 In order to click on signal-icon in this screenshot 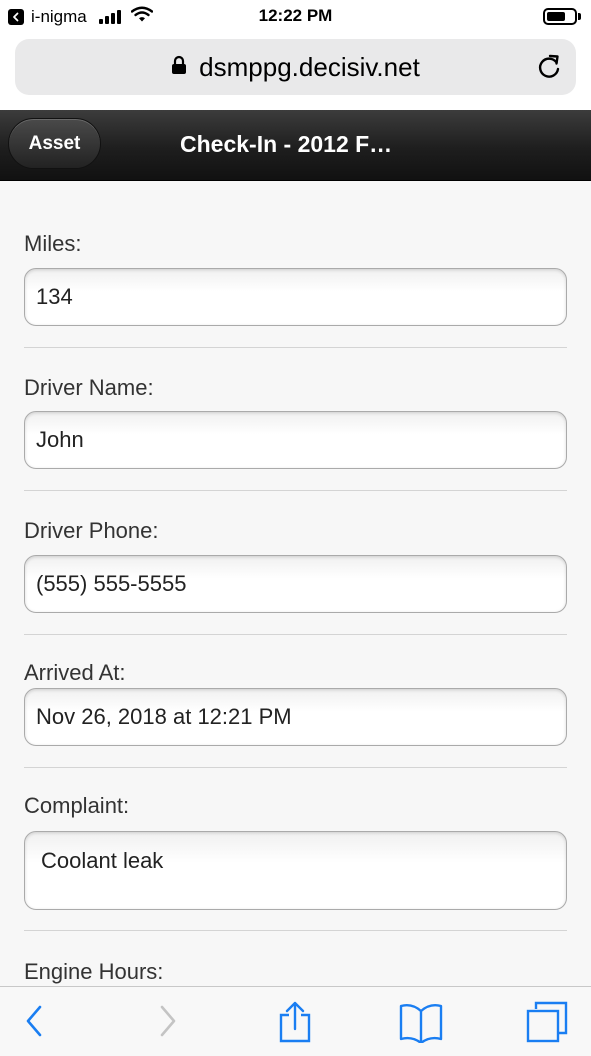, I will do `click(109, 16)`.